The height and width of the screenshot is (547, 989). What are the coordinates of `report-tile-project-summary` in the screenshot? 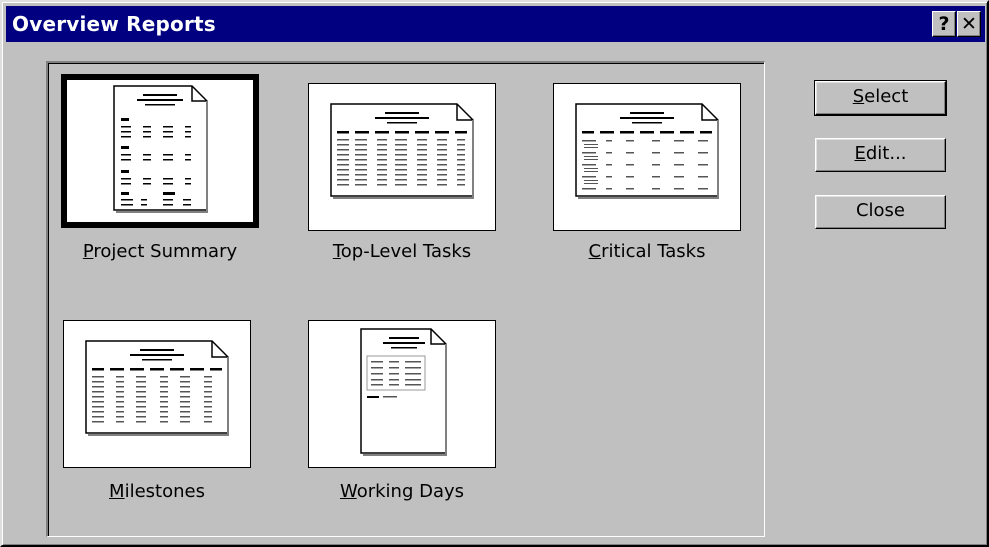 It's located at (160, 151).